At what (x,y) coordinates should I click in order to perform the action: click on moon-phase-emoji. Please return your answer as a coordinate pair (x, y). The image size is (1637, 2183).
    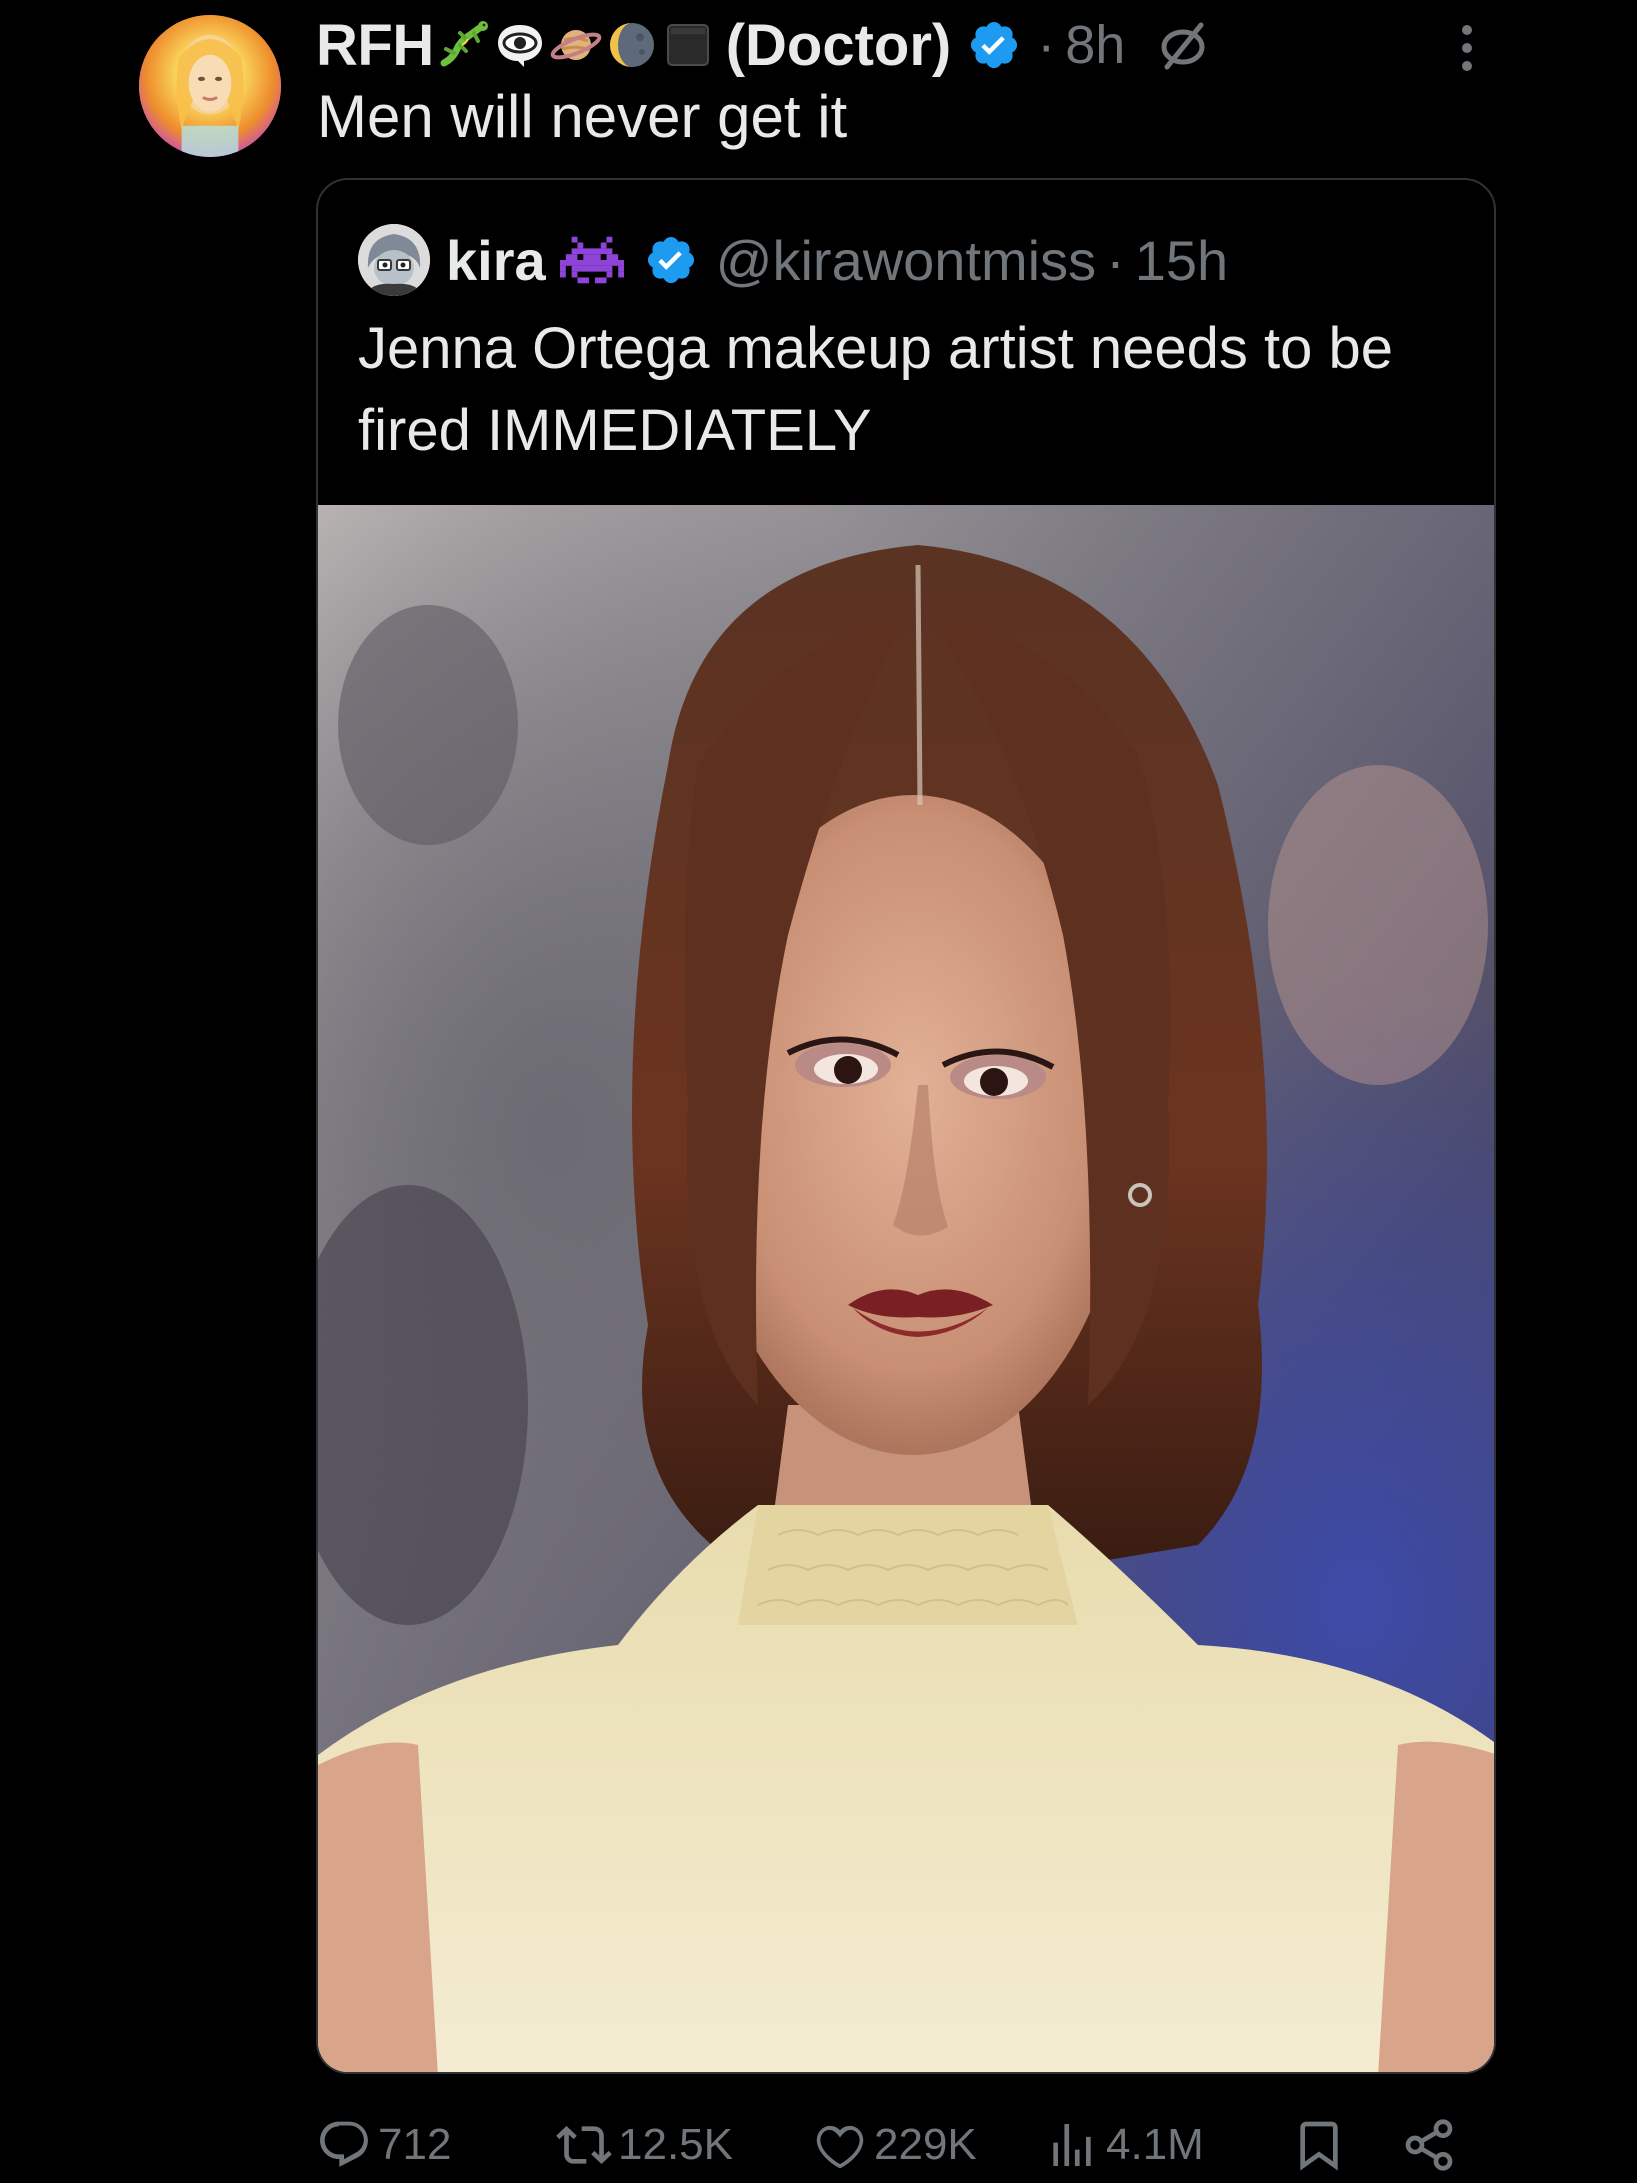
    Looking at the image, I should click on (632, 45).